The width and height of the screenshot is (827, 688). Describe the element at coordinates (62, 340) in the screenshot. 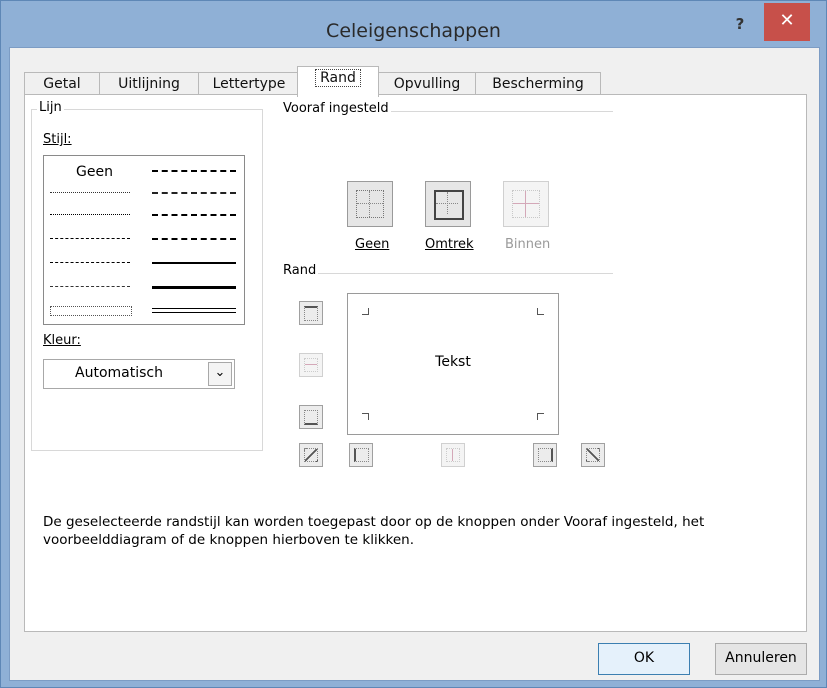

I see `color-label: Kleur:` at that location.